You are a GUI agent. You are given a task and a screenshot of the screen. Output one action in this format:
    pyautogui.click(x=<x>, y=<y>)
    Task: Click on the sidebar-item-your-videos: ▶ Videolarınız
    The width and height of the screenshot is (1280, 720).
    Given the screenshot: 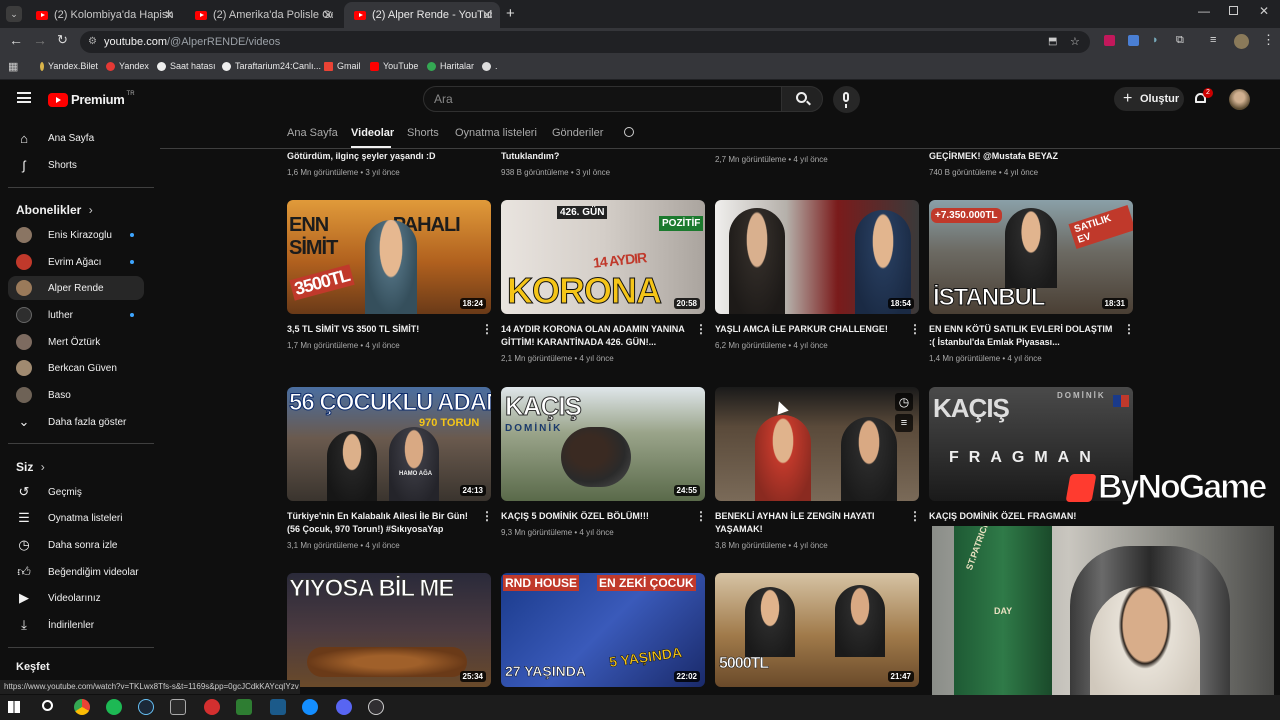 What is the action you would take?
    pyautogui.click(x=76, y=598)
    